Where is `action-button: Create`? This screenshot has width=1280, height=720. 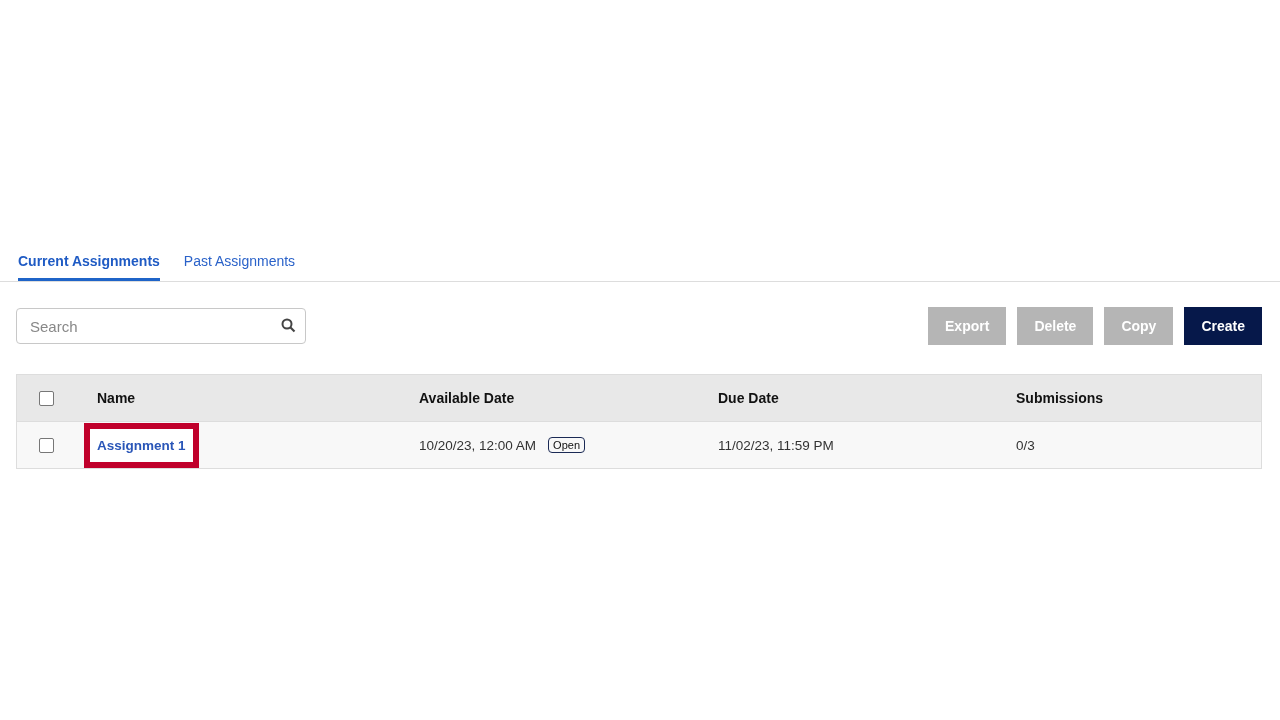 action-button: Create is located at coordinates (1223, 326).